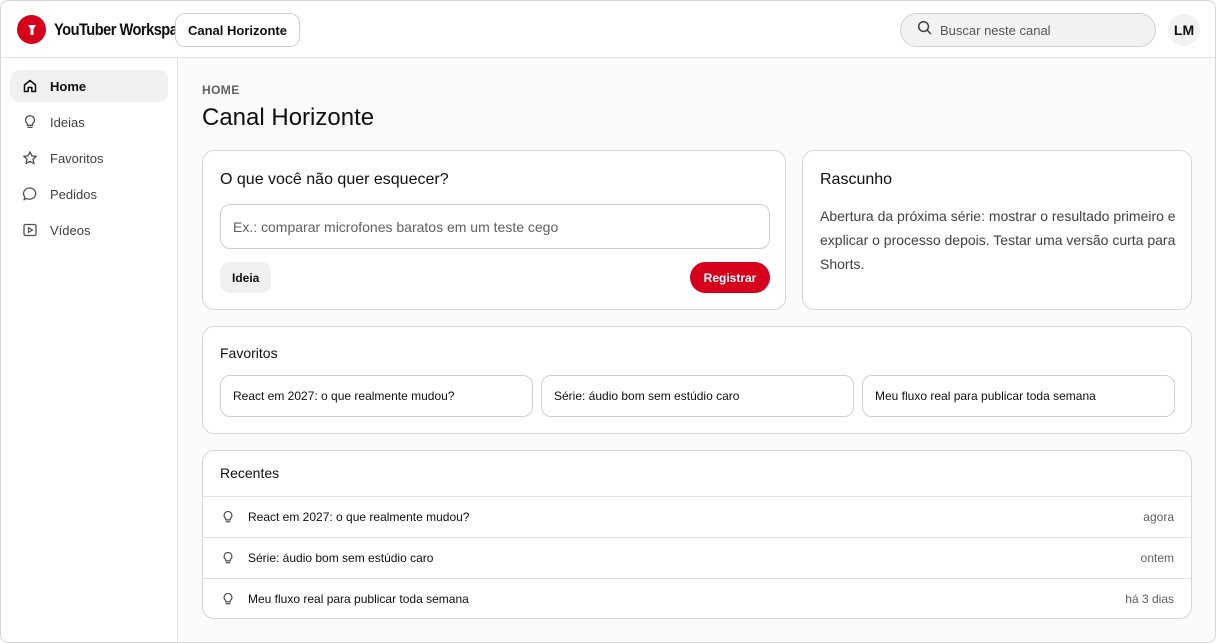 The width and height of the screenshot is (1216, 643). I want to click on user-avatar: LM, so click(1184, 30).